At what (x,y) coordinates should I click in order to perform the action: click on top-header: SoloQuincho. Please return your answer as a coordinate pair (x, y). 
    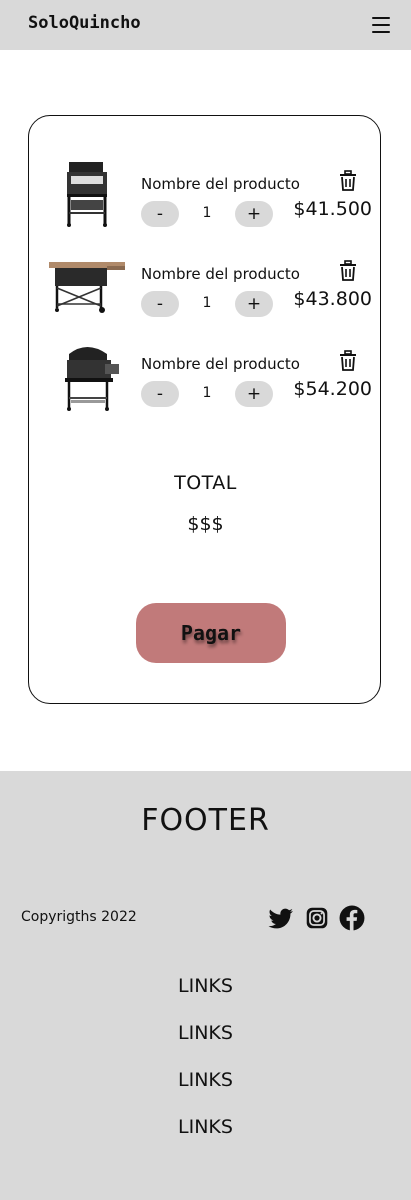
    Looking at the image, I should click on (205, 25).